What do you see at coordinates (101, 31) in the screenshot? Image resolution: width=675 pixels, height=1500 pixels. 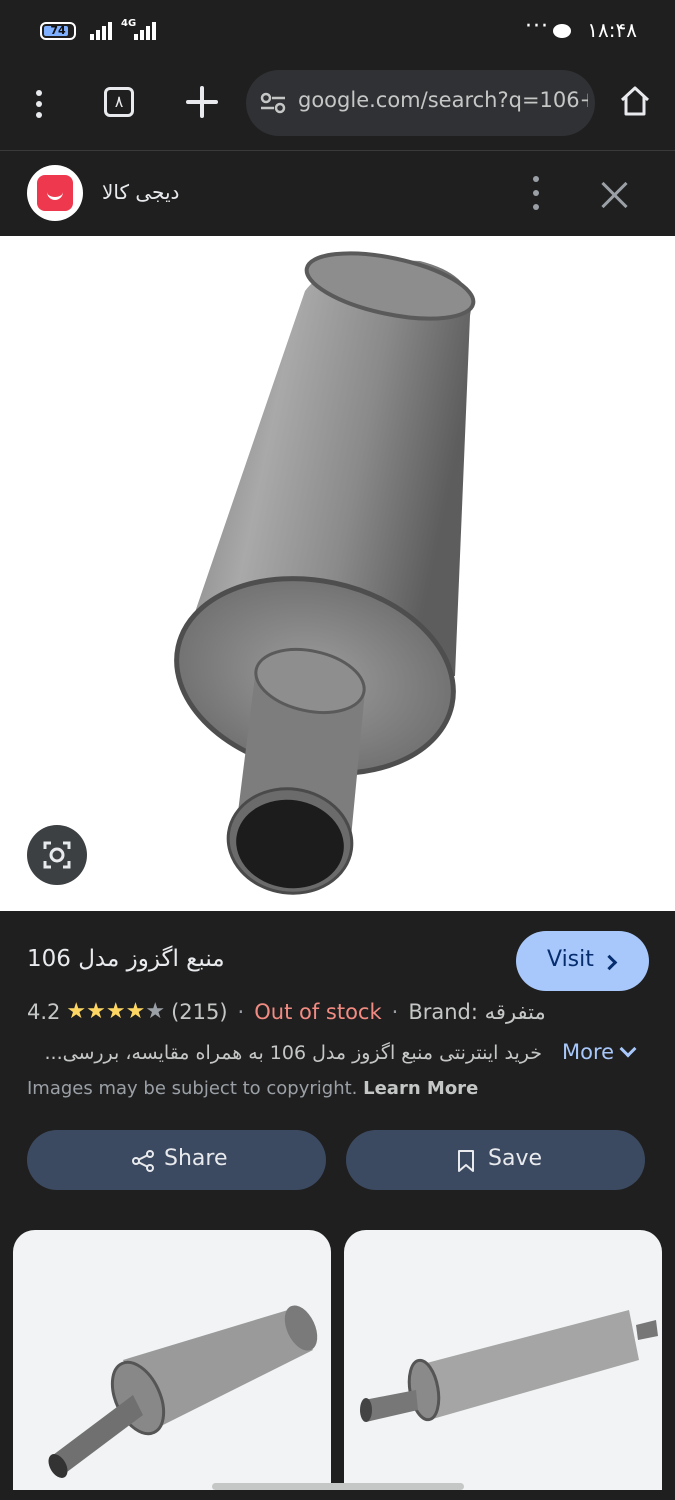 I see `signal-icon` at bounding box center [101, 31].